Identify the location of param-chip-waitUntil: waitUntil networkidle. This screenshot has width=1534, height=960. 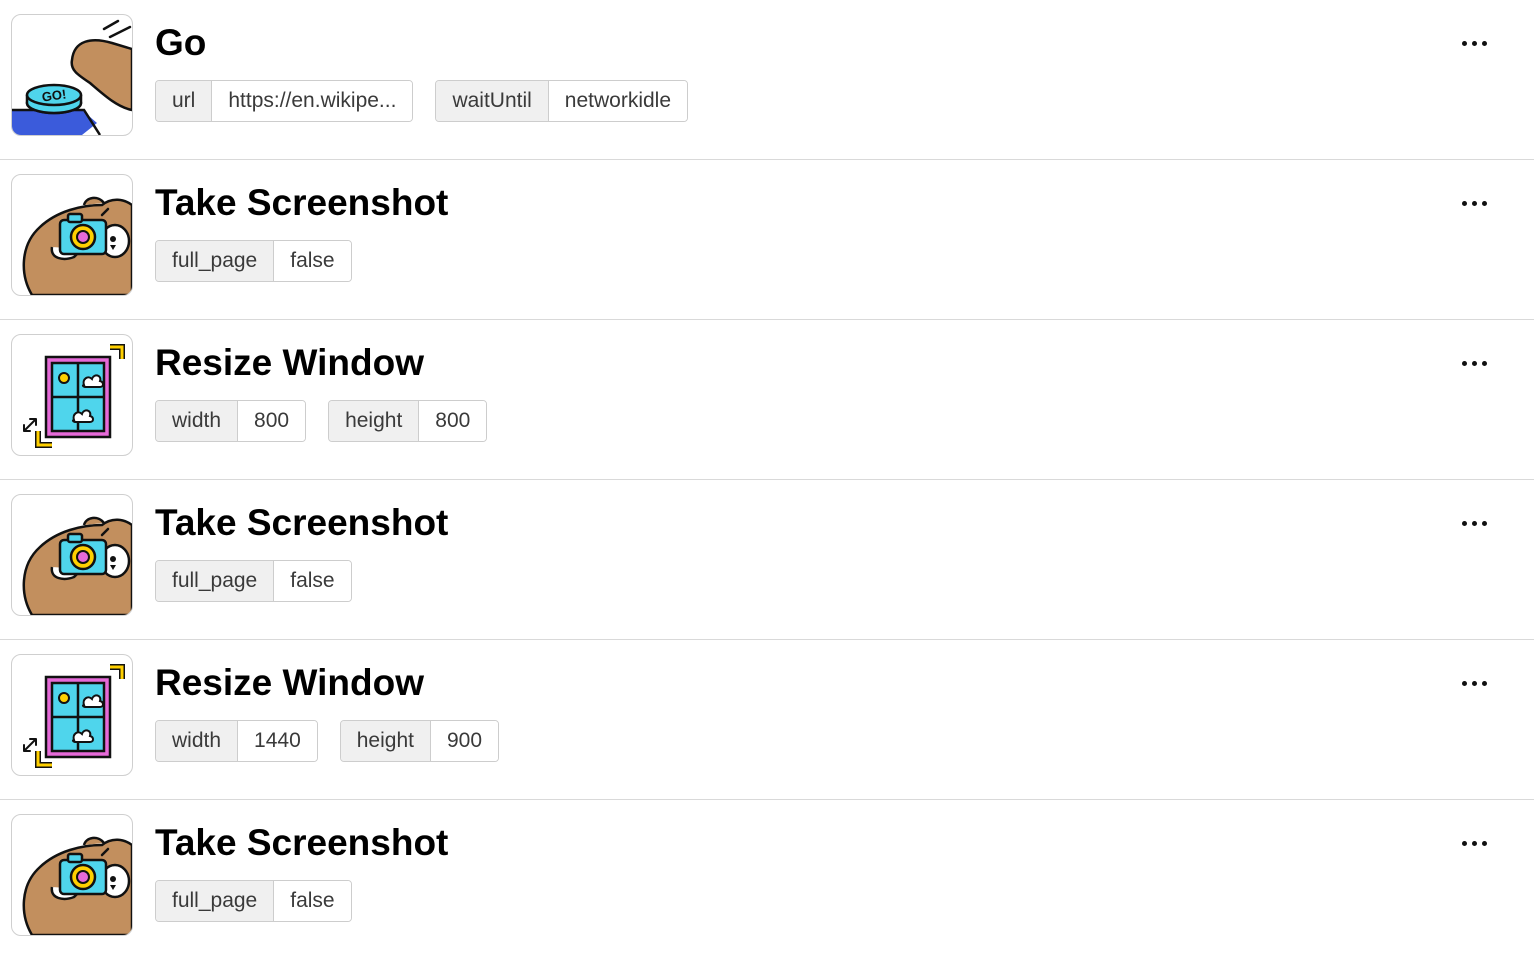
(562, 101).